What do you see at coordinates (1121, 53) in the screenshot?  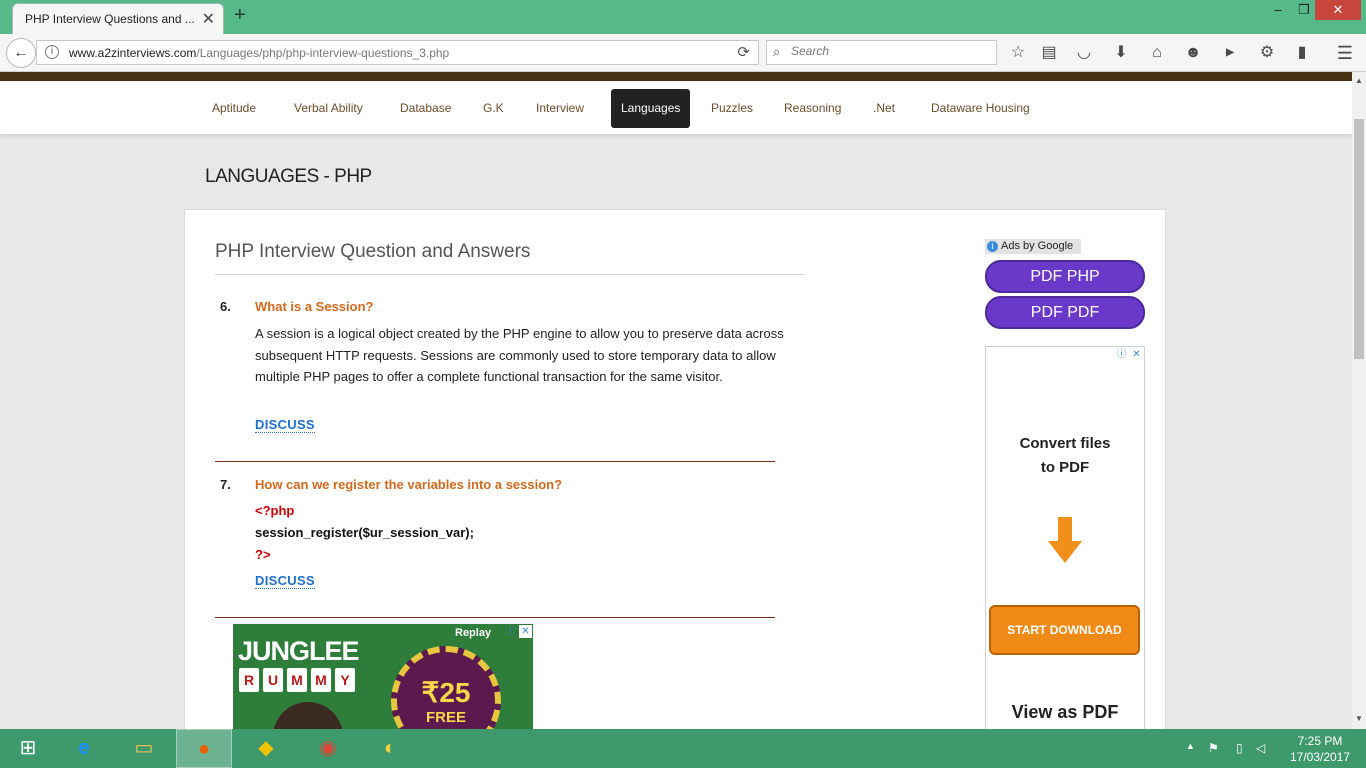 I see `download-icon: ⬇` at bounding box center [1121, 53].